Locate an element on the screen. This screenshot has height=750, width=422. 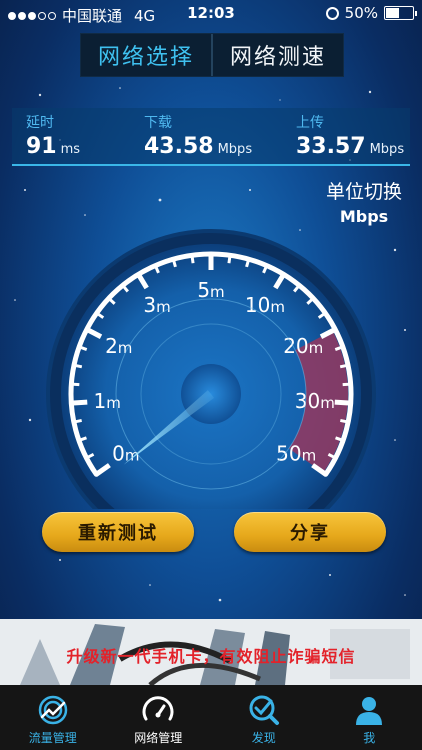
tabbar-me: 我 is located at coordinates (369, 717).